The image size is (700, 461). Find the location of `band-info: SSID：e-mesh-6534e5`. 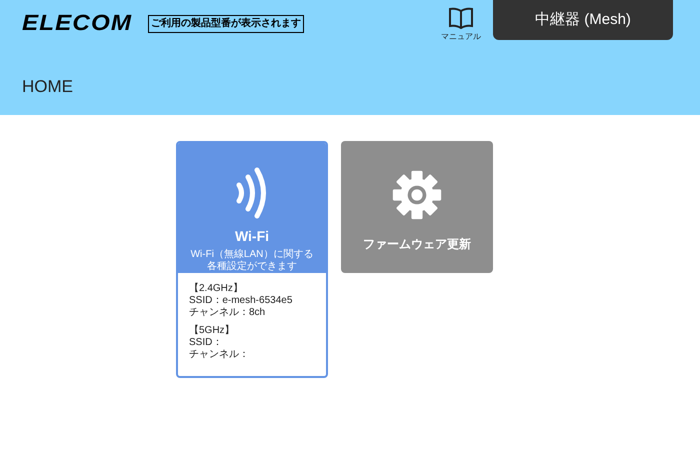

band-info: SSID：e-mesh-6534e5 is located at coordinates (241, 301).